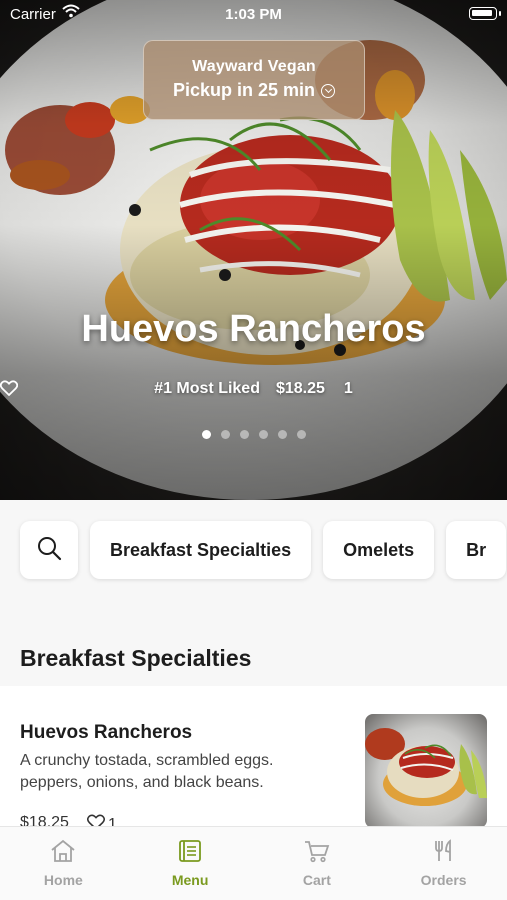 This screenshot has height=900, width=507. Describe the element at coordinates (300, 388) in the screenshot. I see `hero-price: $18.25` at that location.